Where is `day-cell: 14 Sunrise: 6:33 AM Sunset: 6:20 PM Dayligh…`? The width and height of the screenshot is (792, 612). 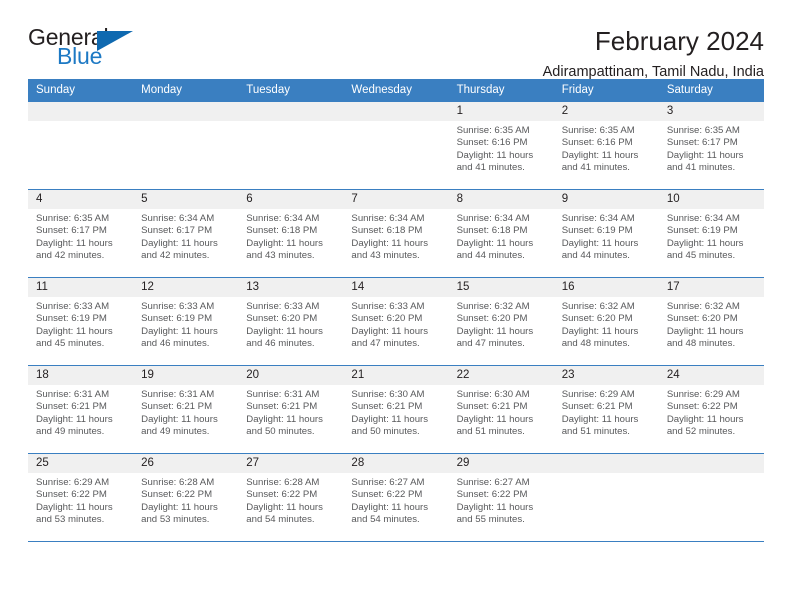
day-cell: 14 Sunrise: 6:33 AM Sunset: 6:20 PM Dayligh… is located at coordinates (396, 321).